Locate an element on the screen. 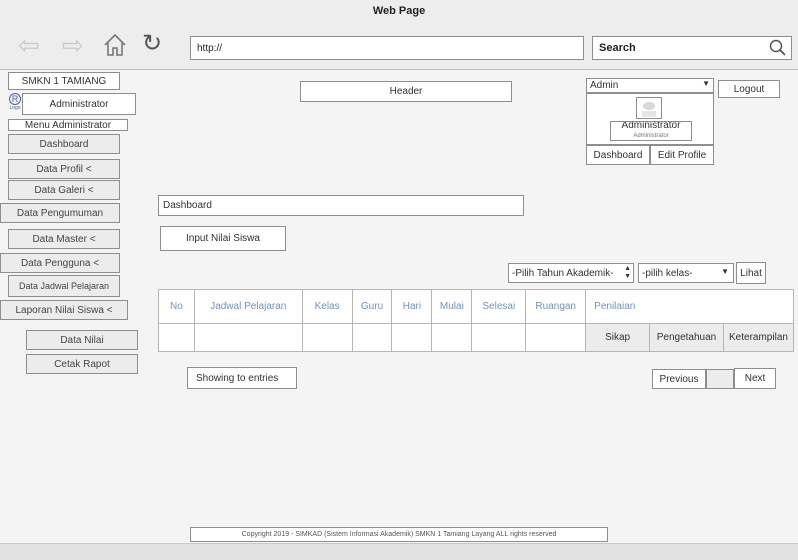 Image resolution: width=798 pixels, height=560 pixels. academic-year-select: -Pilih Tahun Akademik- ▲ ▼ is located at coordinates (571, 273).